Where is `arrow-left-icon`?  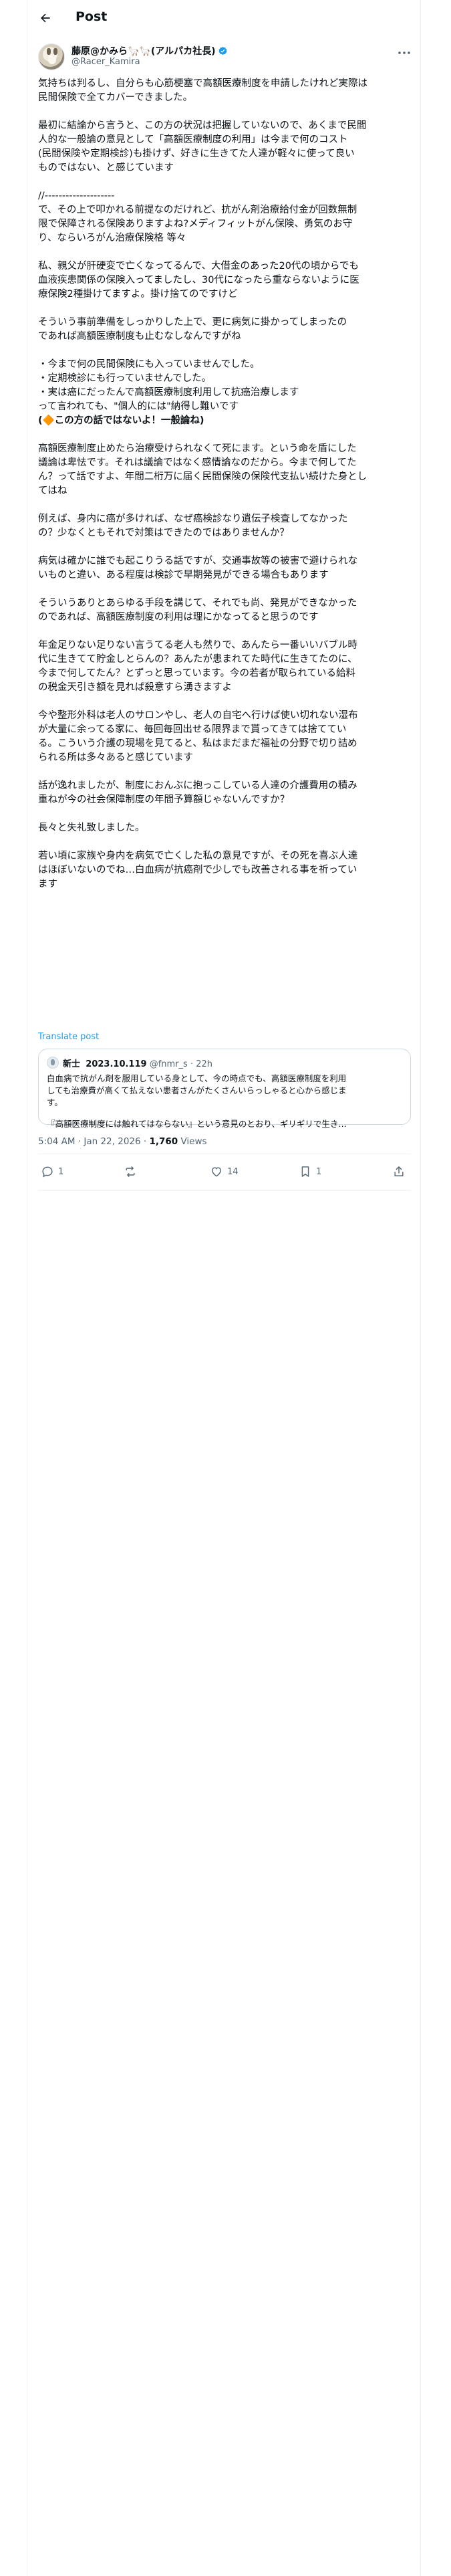
arrow-left-icon is located at coordinates (45, 18).